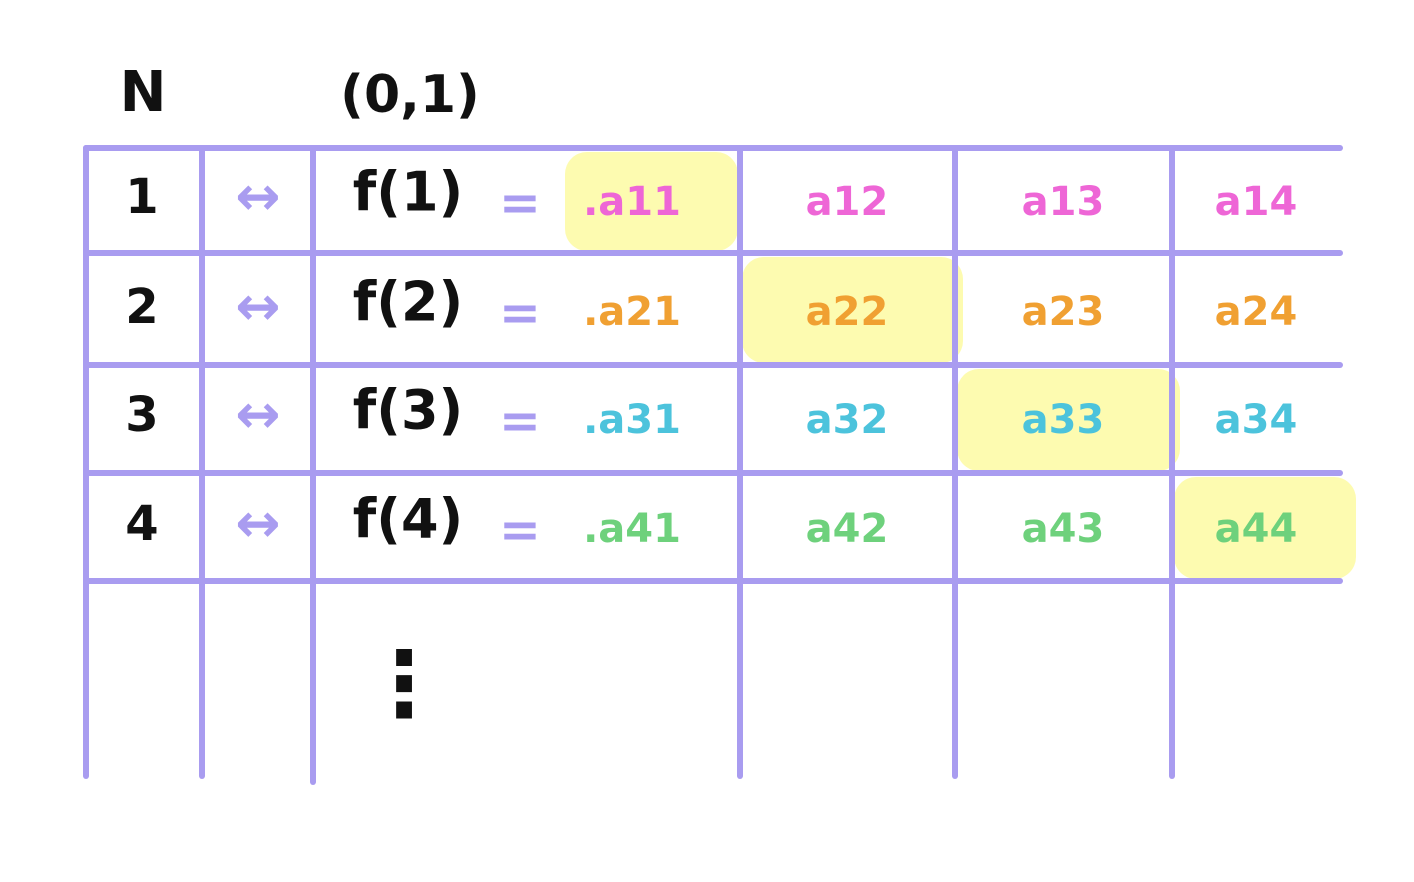 This screenshot has height=882, width=1414. Describe the element at coordinates (141, 415) in the screenshot. I see `row-index: 3` at that location.